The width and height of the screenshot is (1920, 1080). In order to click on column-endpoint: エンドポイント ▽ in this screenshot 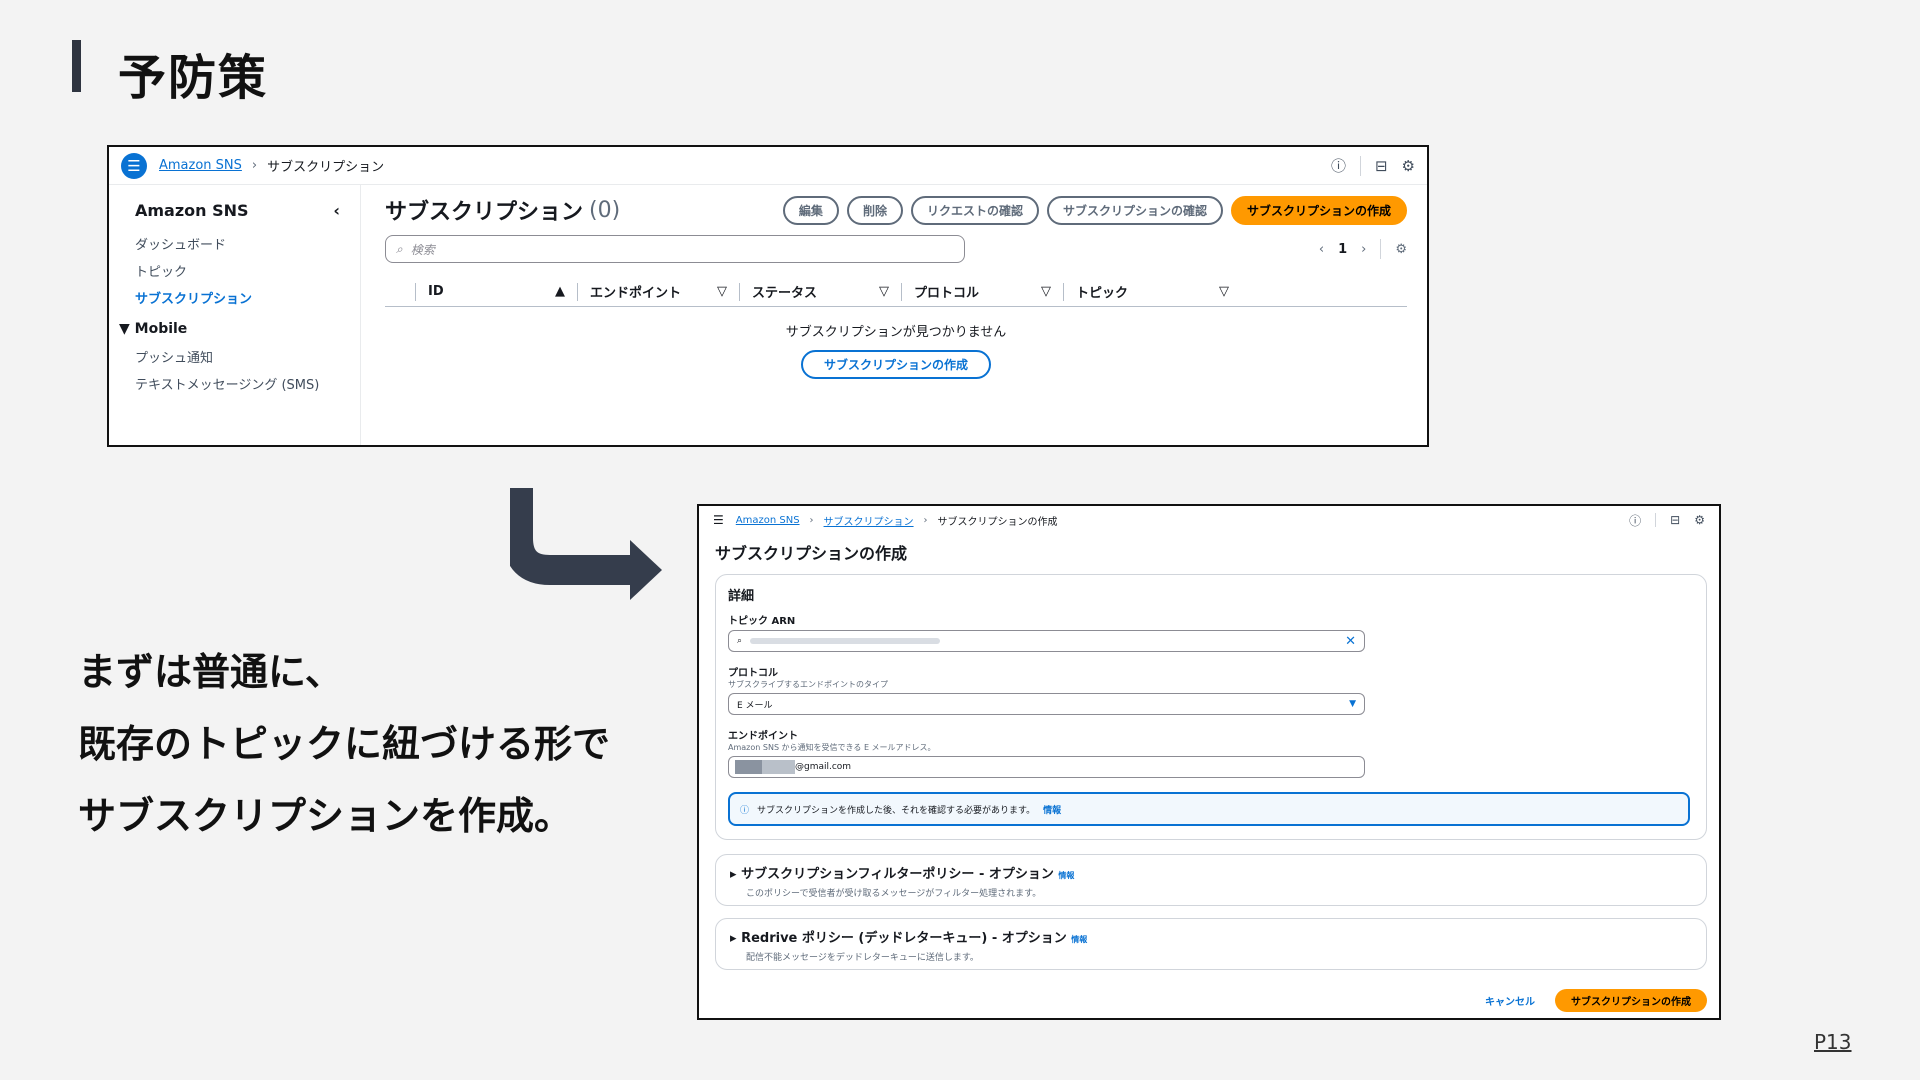, I will do `click(658, 291)`.